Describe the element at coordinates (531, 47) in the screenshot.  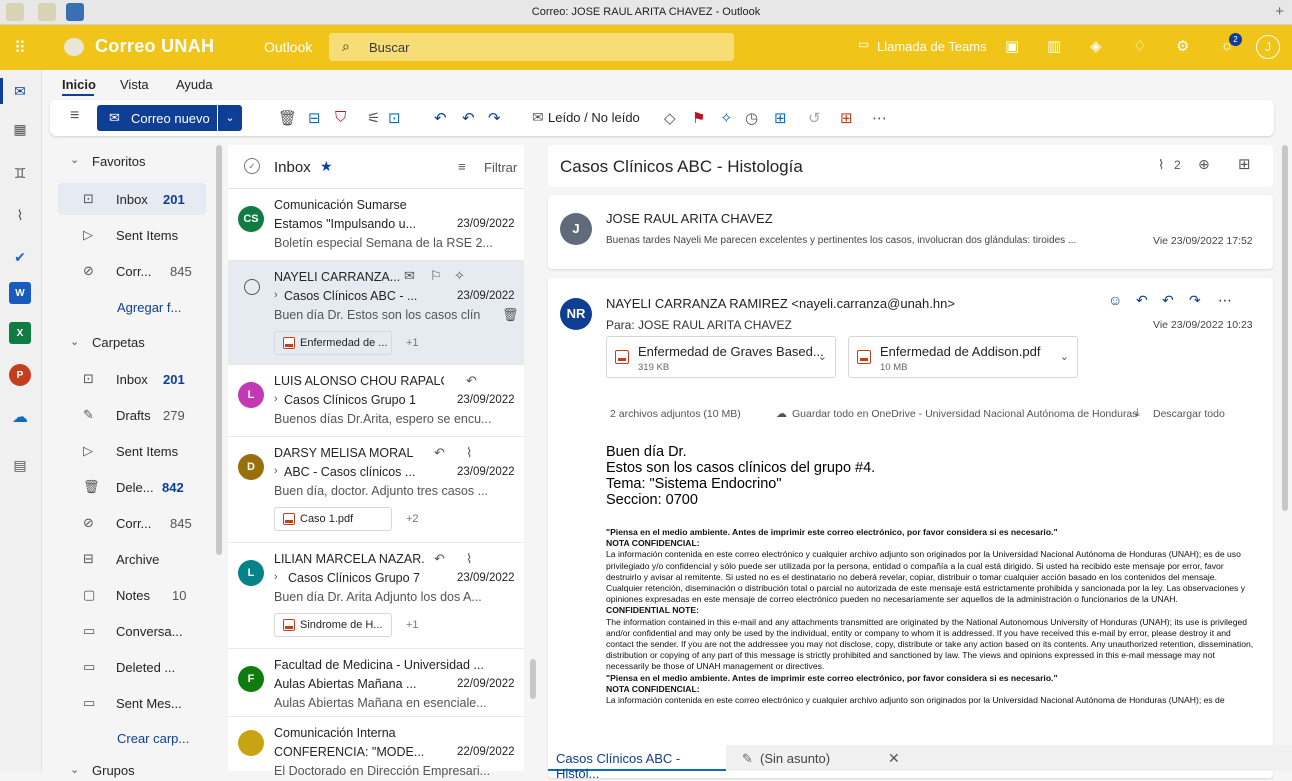
I see `search-box: ⌕ Buscar` at that location.